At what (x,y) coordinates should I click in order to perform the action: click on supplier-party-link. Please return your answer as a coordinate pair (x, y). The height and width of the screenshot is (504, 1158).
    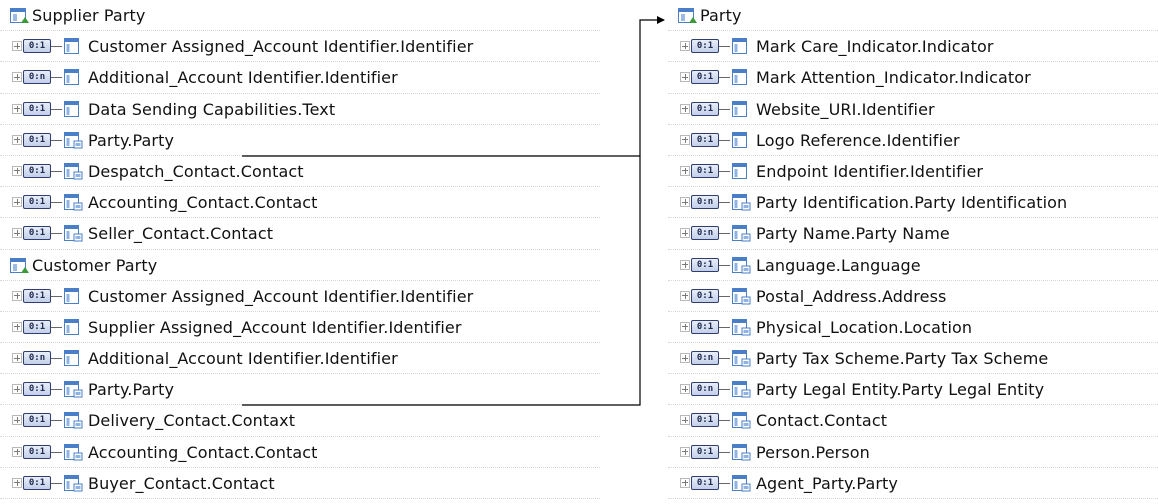
    Looking at the image, I should click on (453, 86).